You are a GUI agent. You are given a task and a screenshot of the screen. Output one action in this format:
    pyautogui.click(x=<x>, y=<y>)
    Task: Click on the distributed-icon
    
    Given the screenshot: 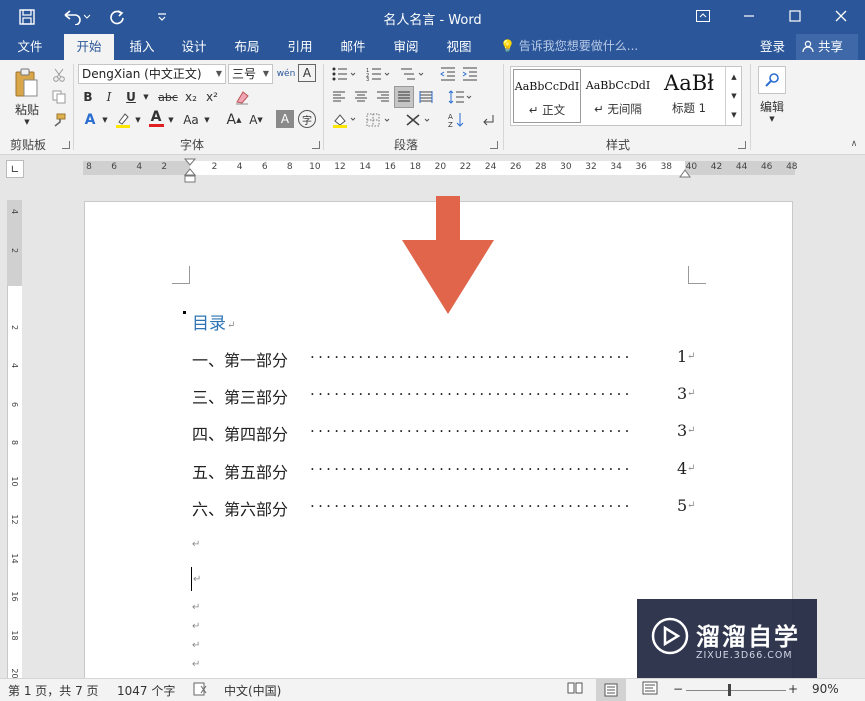 What is the action you would take?
    pyautogui.click(x=426, y=97)
    